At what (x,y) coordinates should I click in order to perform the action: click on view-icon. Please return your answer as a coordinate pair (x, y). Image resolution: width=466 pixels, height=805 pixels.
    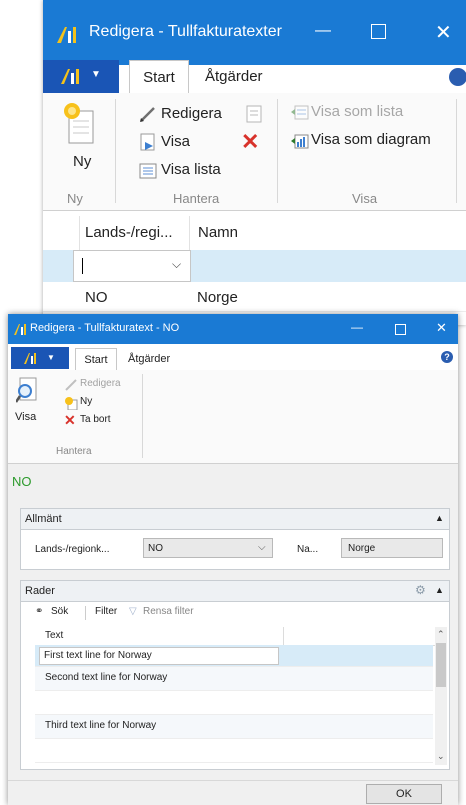
    Looking at the image, I should click on (147, 142).